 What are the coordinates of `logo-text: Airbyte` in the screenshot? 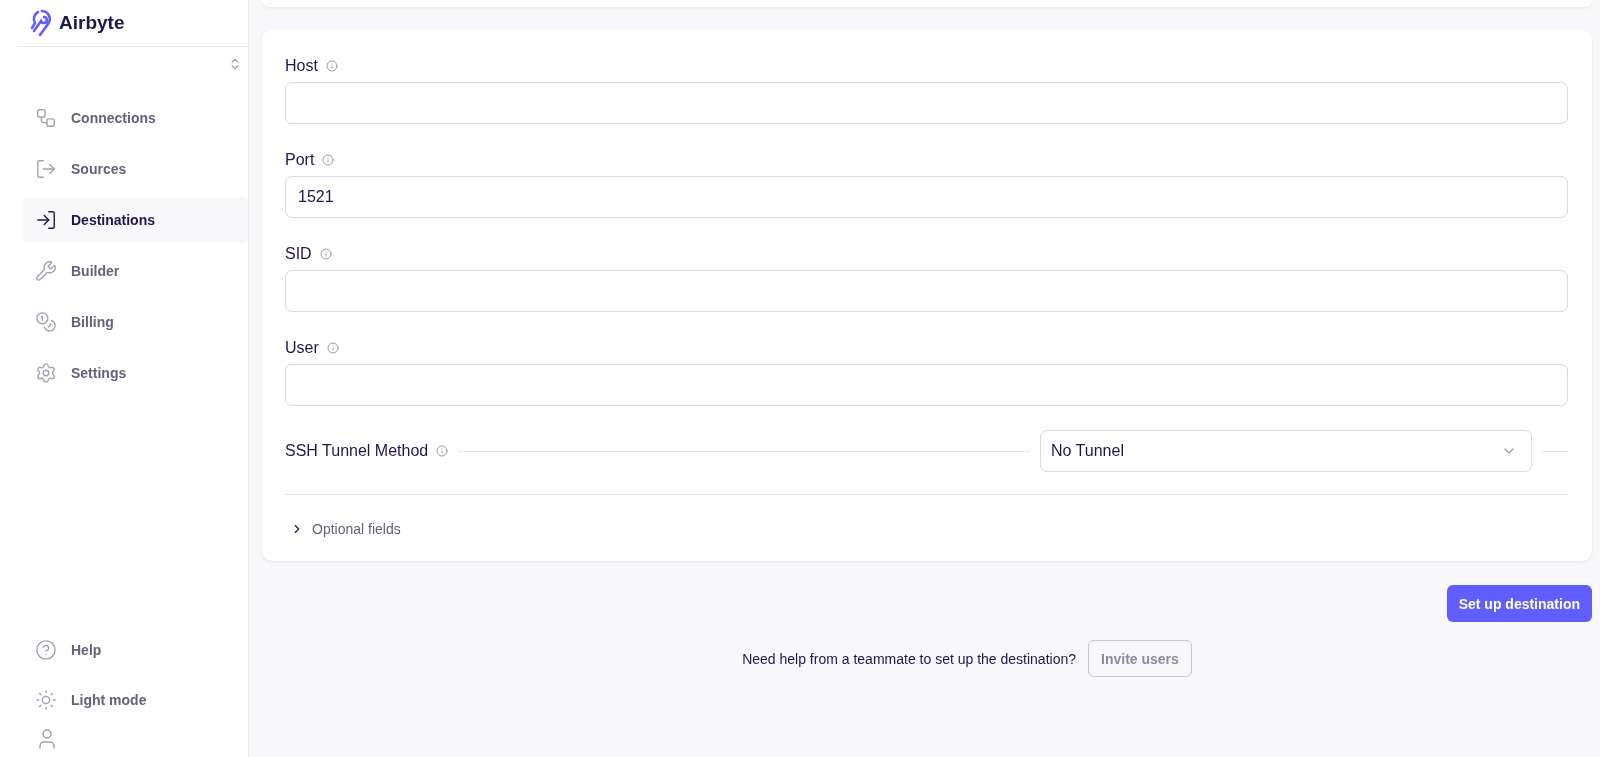 It's located at (92, 23).